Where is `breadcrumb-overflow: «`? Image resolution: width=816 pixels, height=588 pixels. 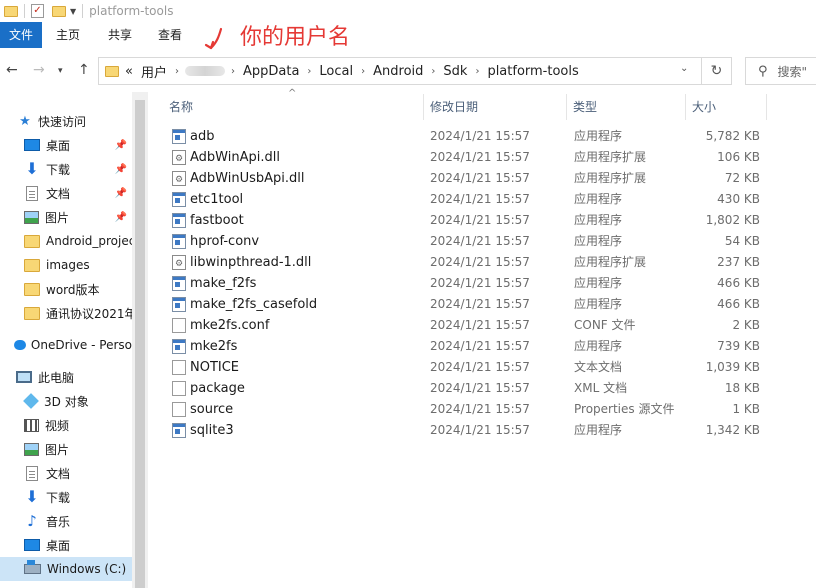 breadcrumb-overflow: « is located at coordinates (129, 71).